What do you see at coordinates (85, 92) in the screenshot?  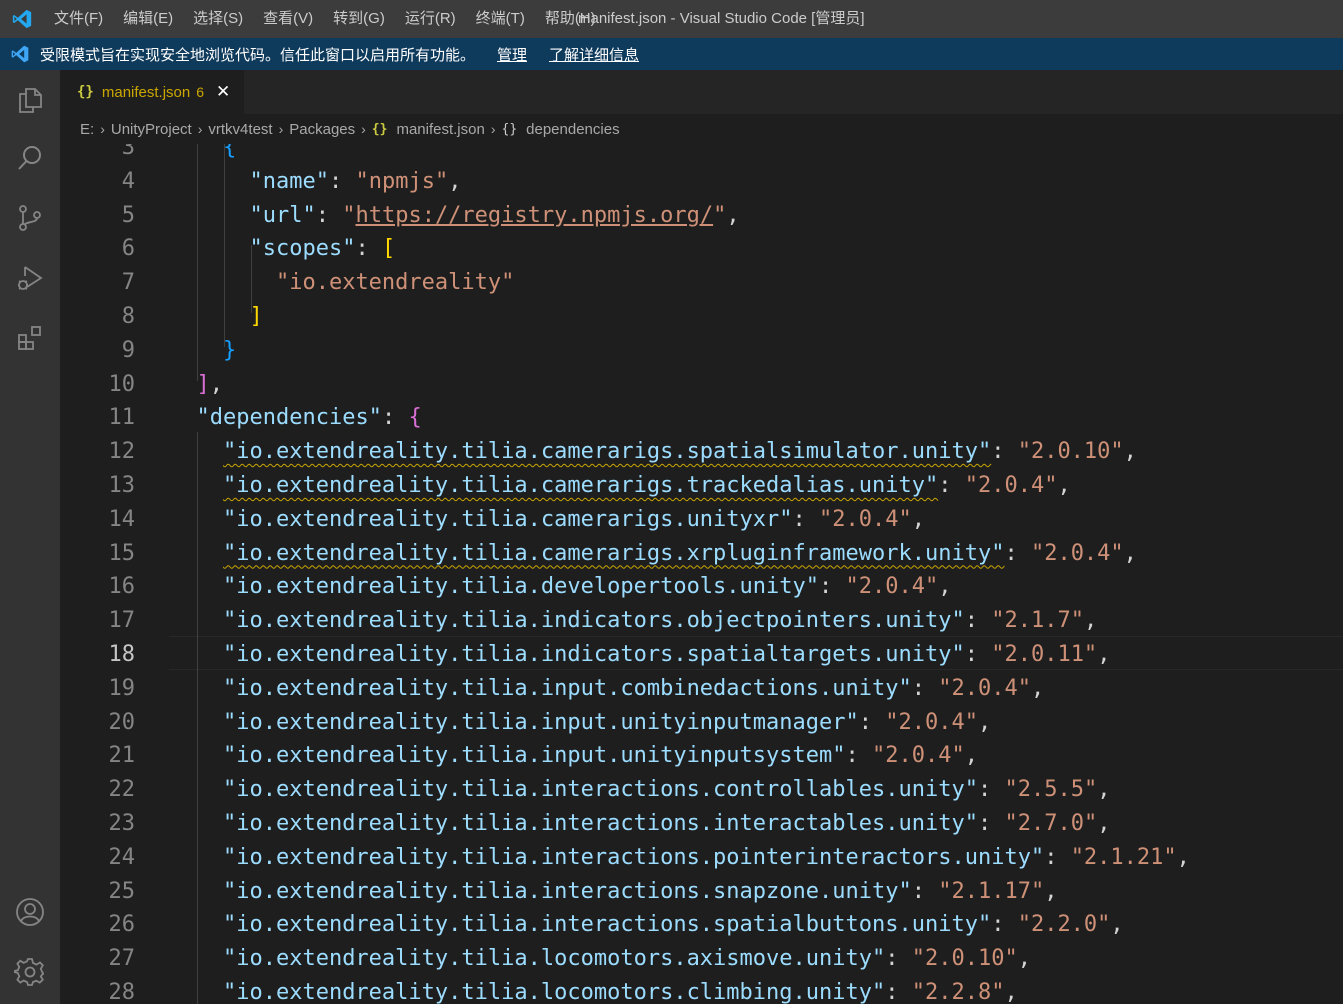 I see `json-file-icon: {}` at bounding box center [85, 92].